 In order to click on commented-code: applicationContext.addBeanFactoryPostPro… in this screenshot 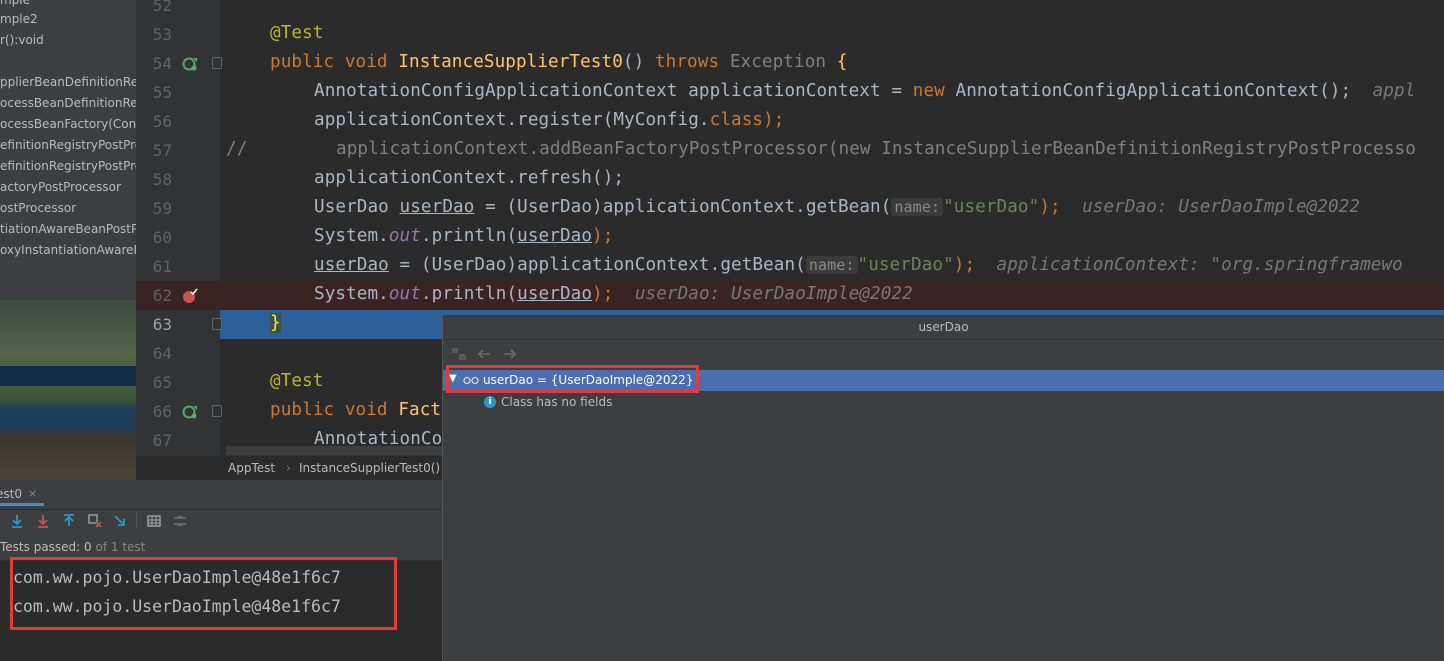, I will do `click(876, 149)`.